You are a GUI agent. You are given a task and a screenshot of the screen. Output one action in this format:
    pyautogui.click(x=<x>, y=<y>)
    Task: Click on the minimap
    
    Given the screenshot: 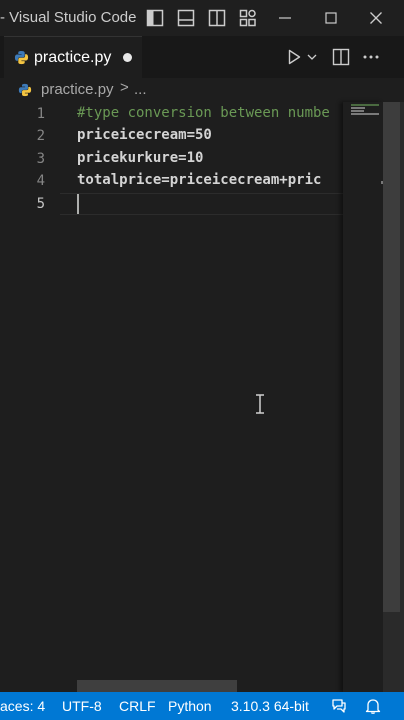 What is the action you would take?
    pyautogui.click(x=363, y=397)
    